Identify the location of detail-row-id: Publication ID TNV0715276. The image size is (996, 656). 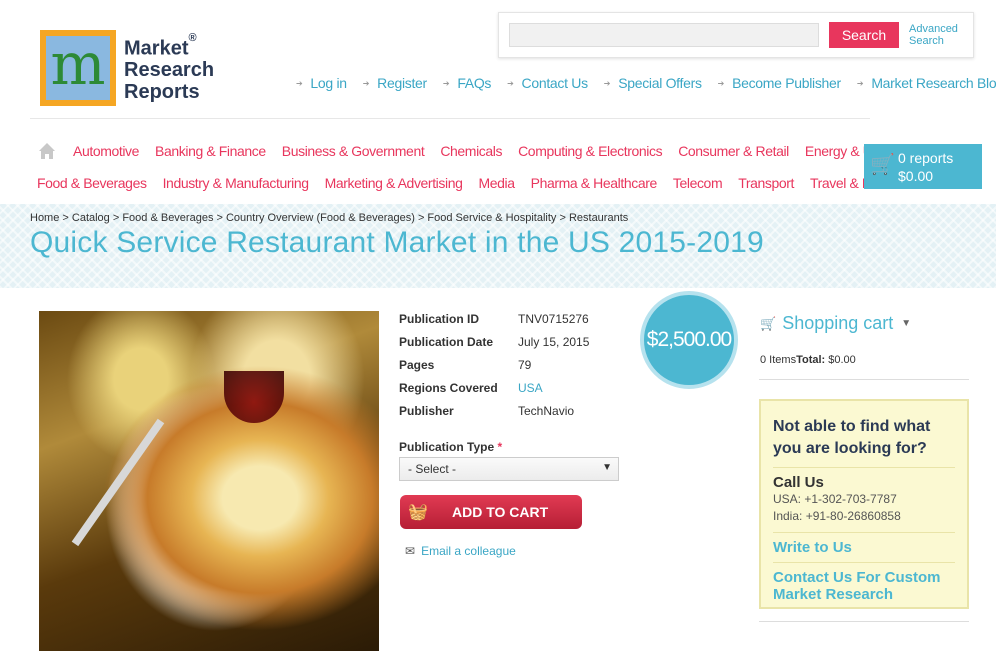
(494, 323).